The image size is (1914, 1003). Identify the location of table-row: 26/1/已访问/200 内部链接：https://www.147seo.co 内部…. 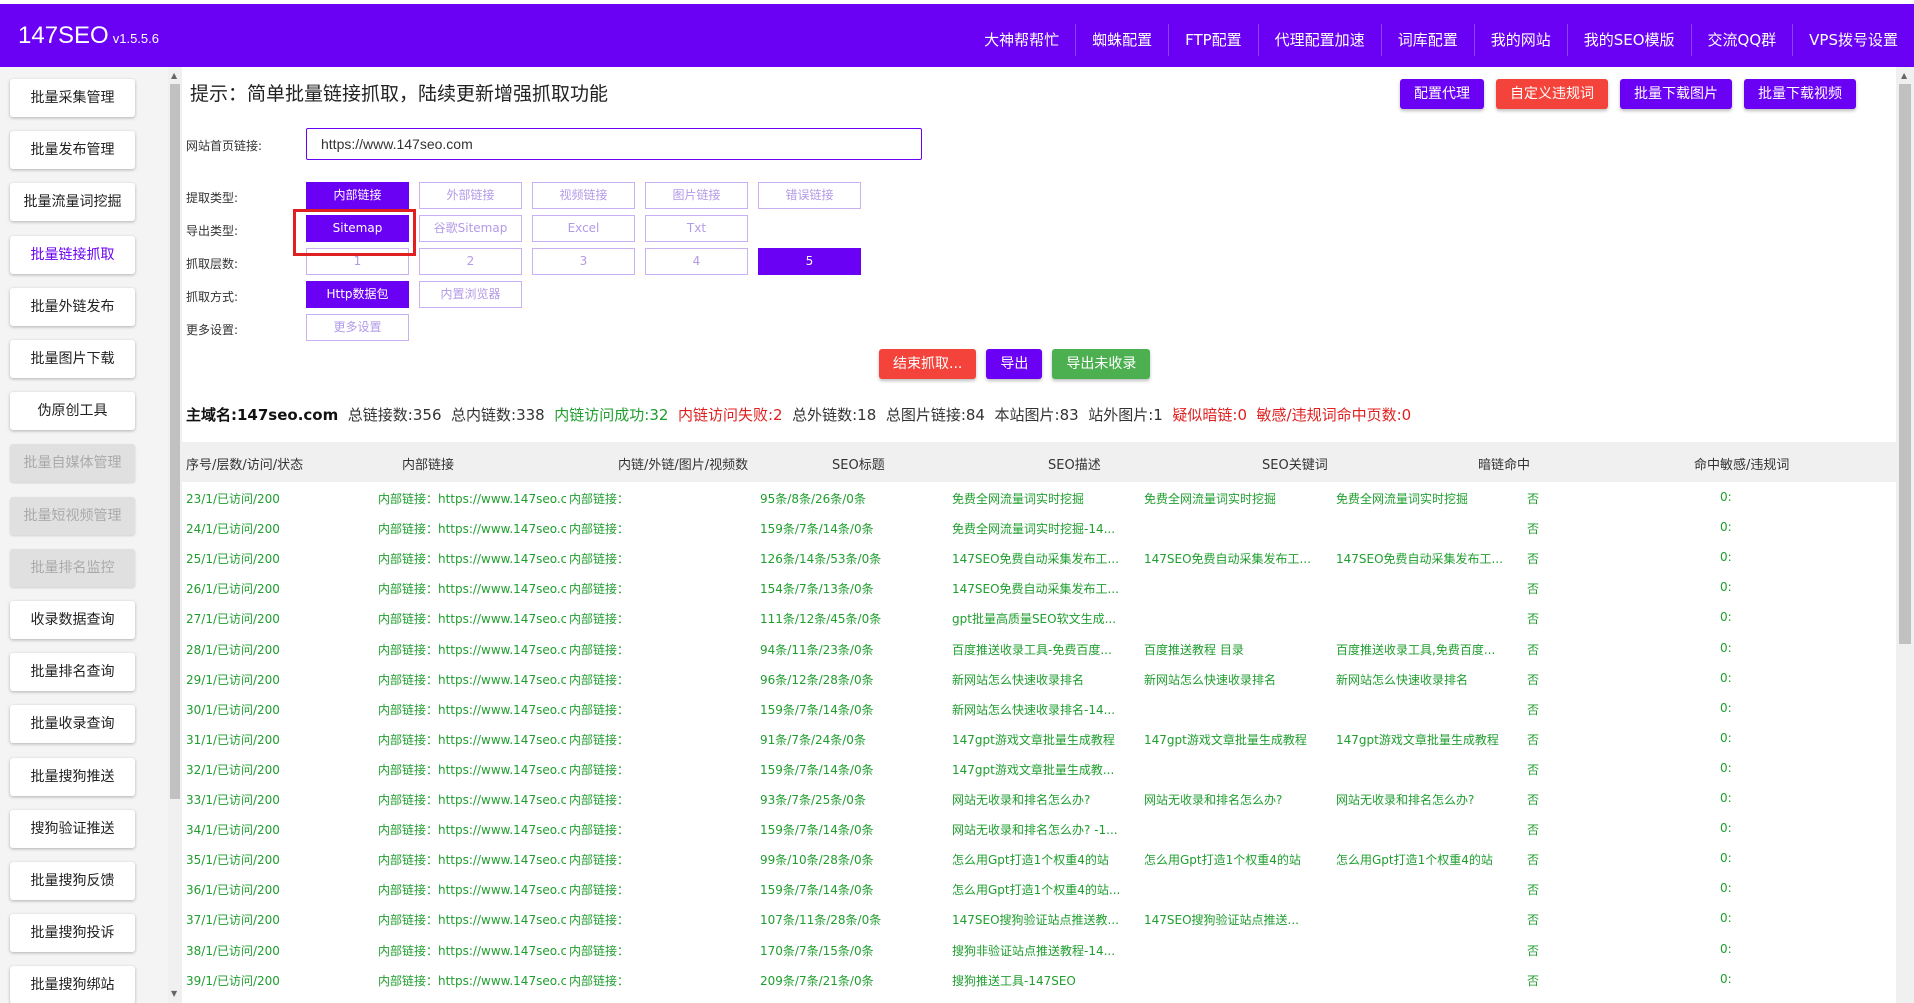
(1039, 587).